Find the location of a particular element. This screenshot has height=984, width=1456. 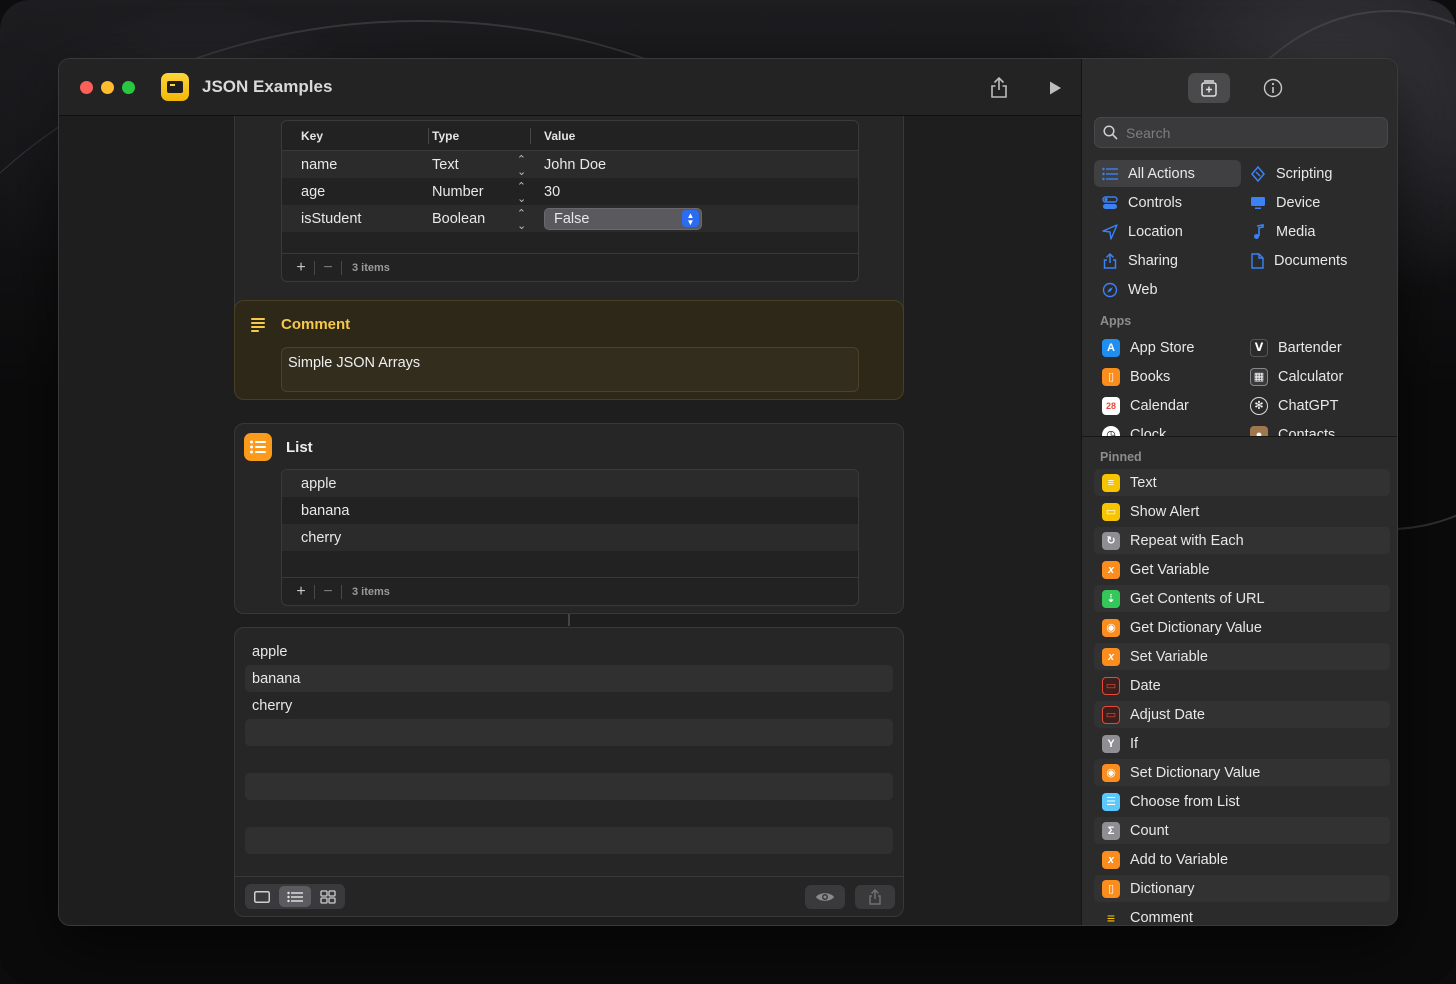

zoom-window-button is located at coordinates (128, 87).